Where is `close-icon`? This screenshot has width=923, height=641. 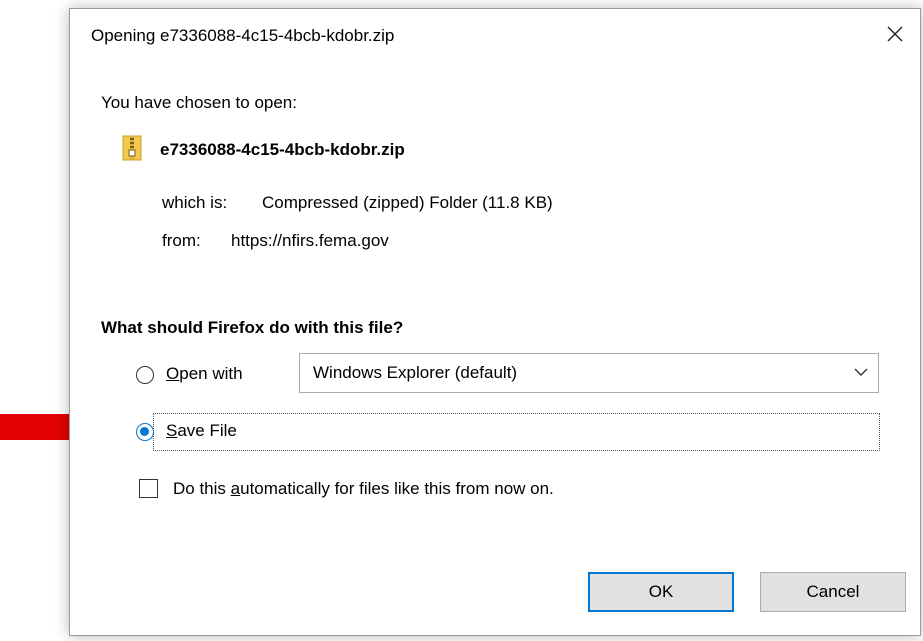 close-icon is located at coordinates (895, 34).